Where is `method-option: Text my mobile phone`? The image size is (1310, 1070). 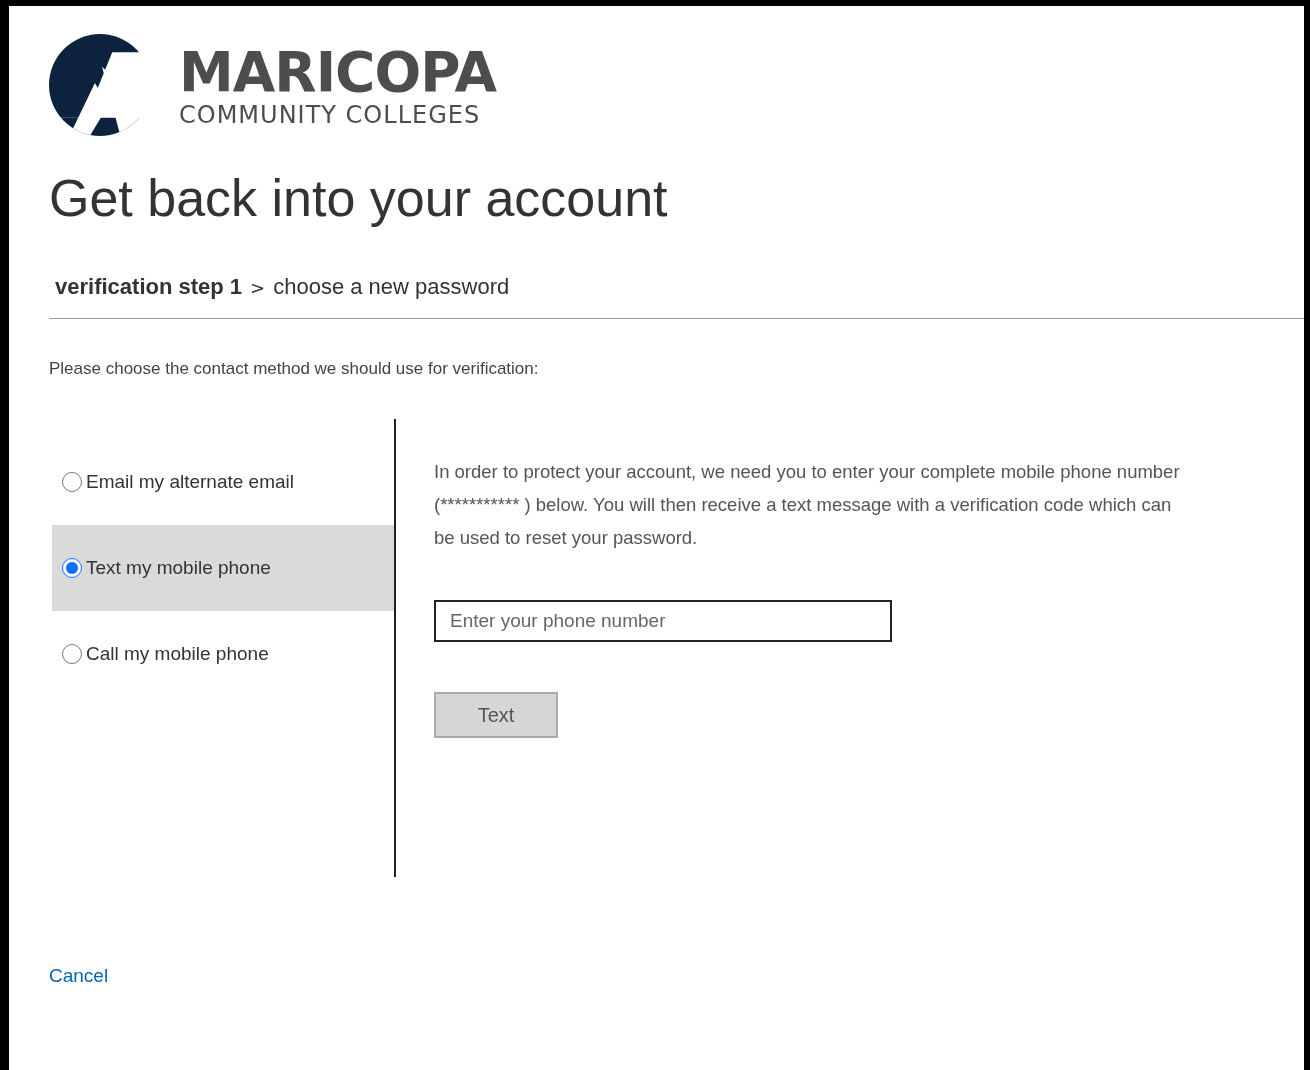 method-option: Text my mobile phone is located at coordinates (223, 568).